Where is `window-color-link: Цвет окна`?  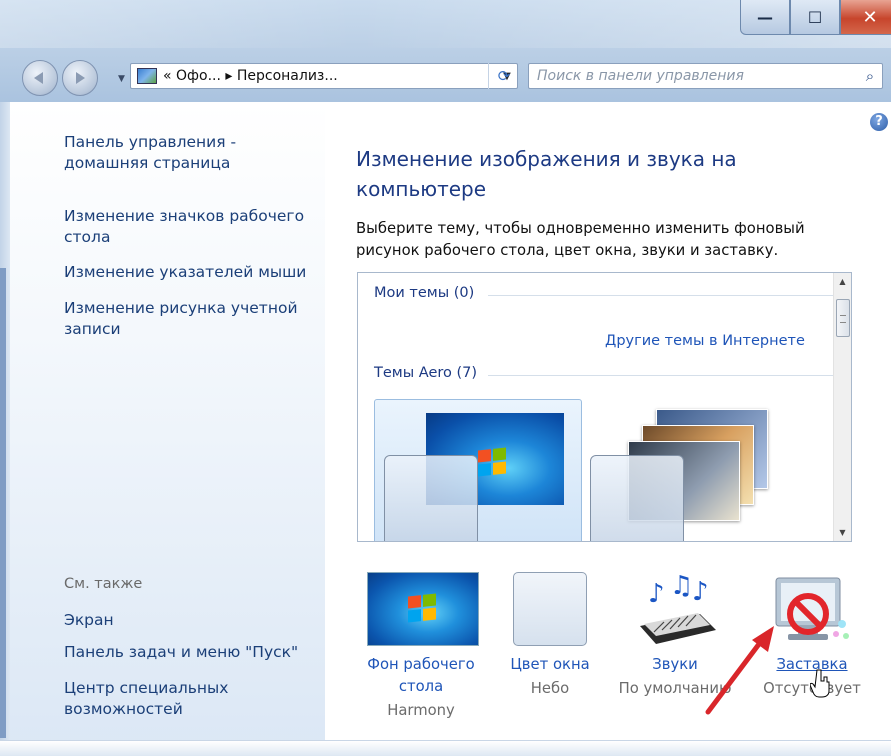
window-color-link: Цвет окна is located at coordinates (550, 665).